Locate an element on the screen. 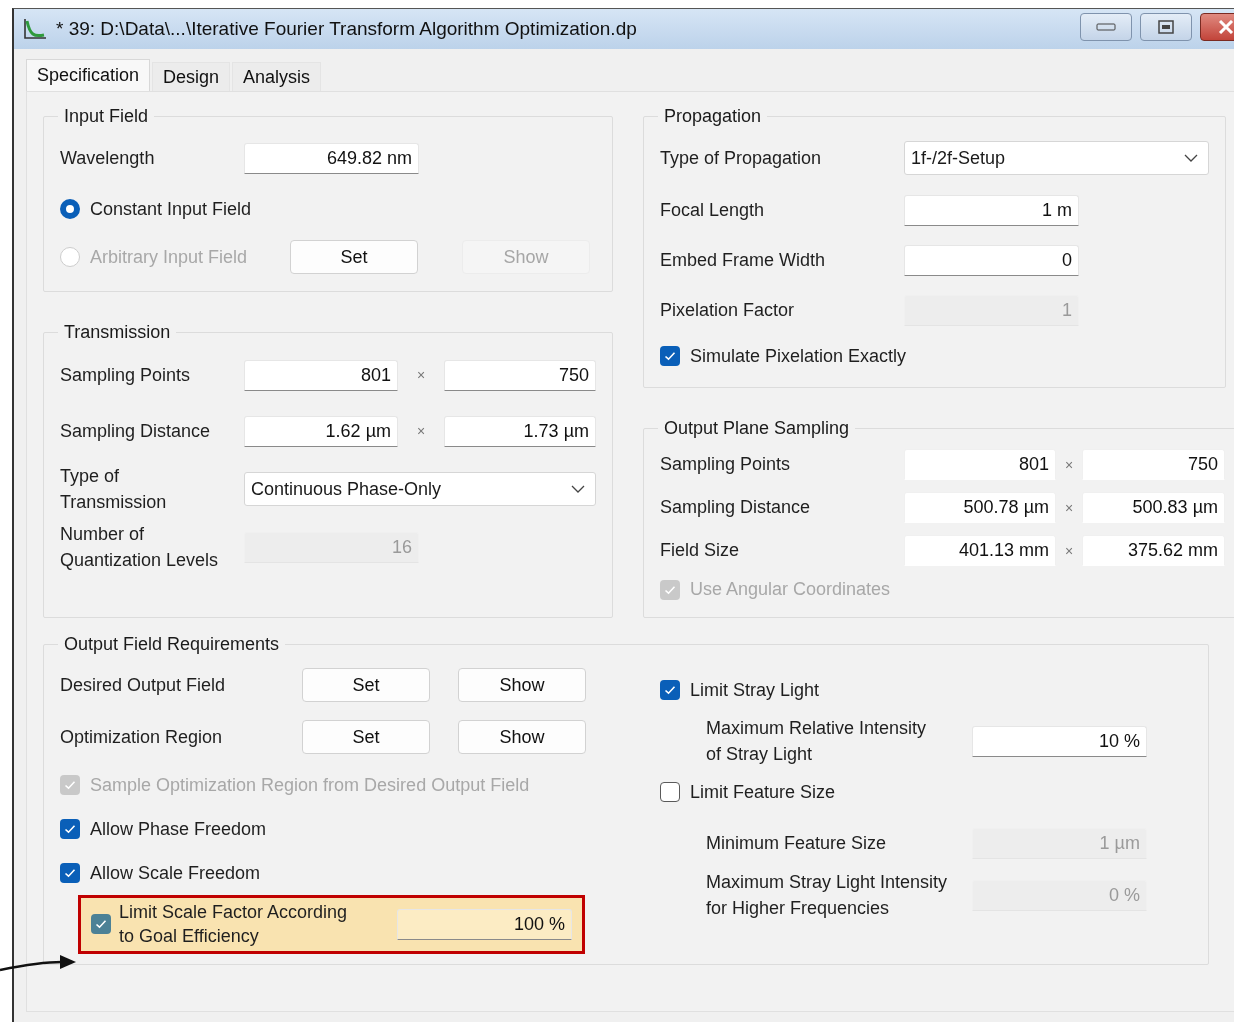  field-label: Desired Output Field is located at coordinates (143, 685).